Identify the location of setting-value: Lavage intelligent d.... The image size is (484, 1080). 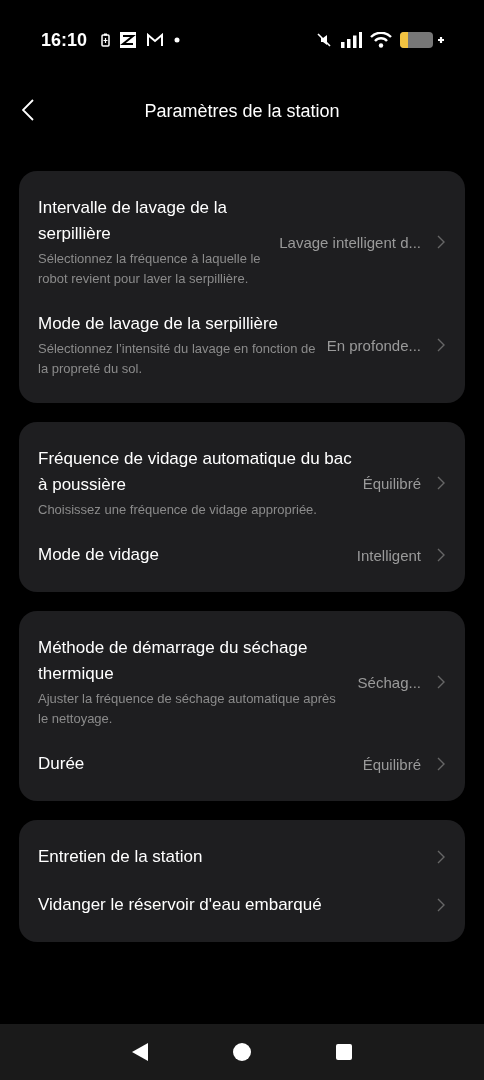
(350, 242).